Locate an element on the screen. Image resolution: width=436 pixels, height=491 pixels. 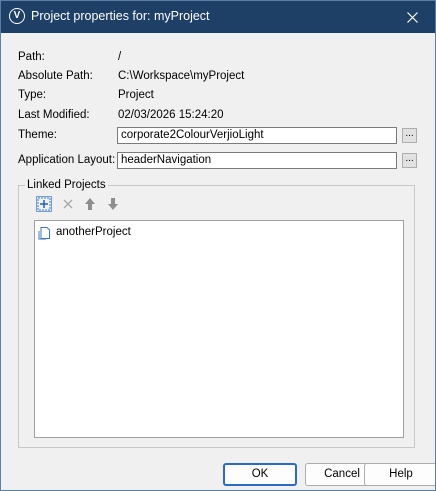
add-linked-project-button is located at coordinates (44, 204).